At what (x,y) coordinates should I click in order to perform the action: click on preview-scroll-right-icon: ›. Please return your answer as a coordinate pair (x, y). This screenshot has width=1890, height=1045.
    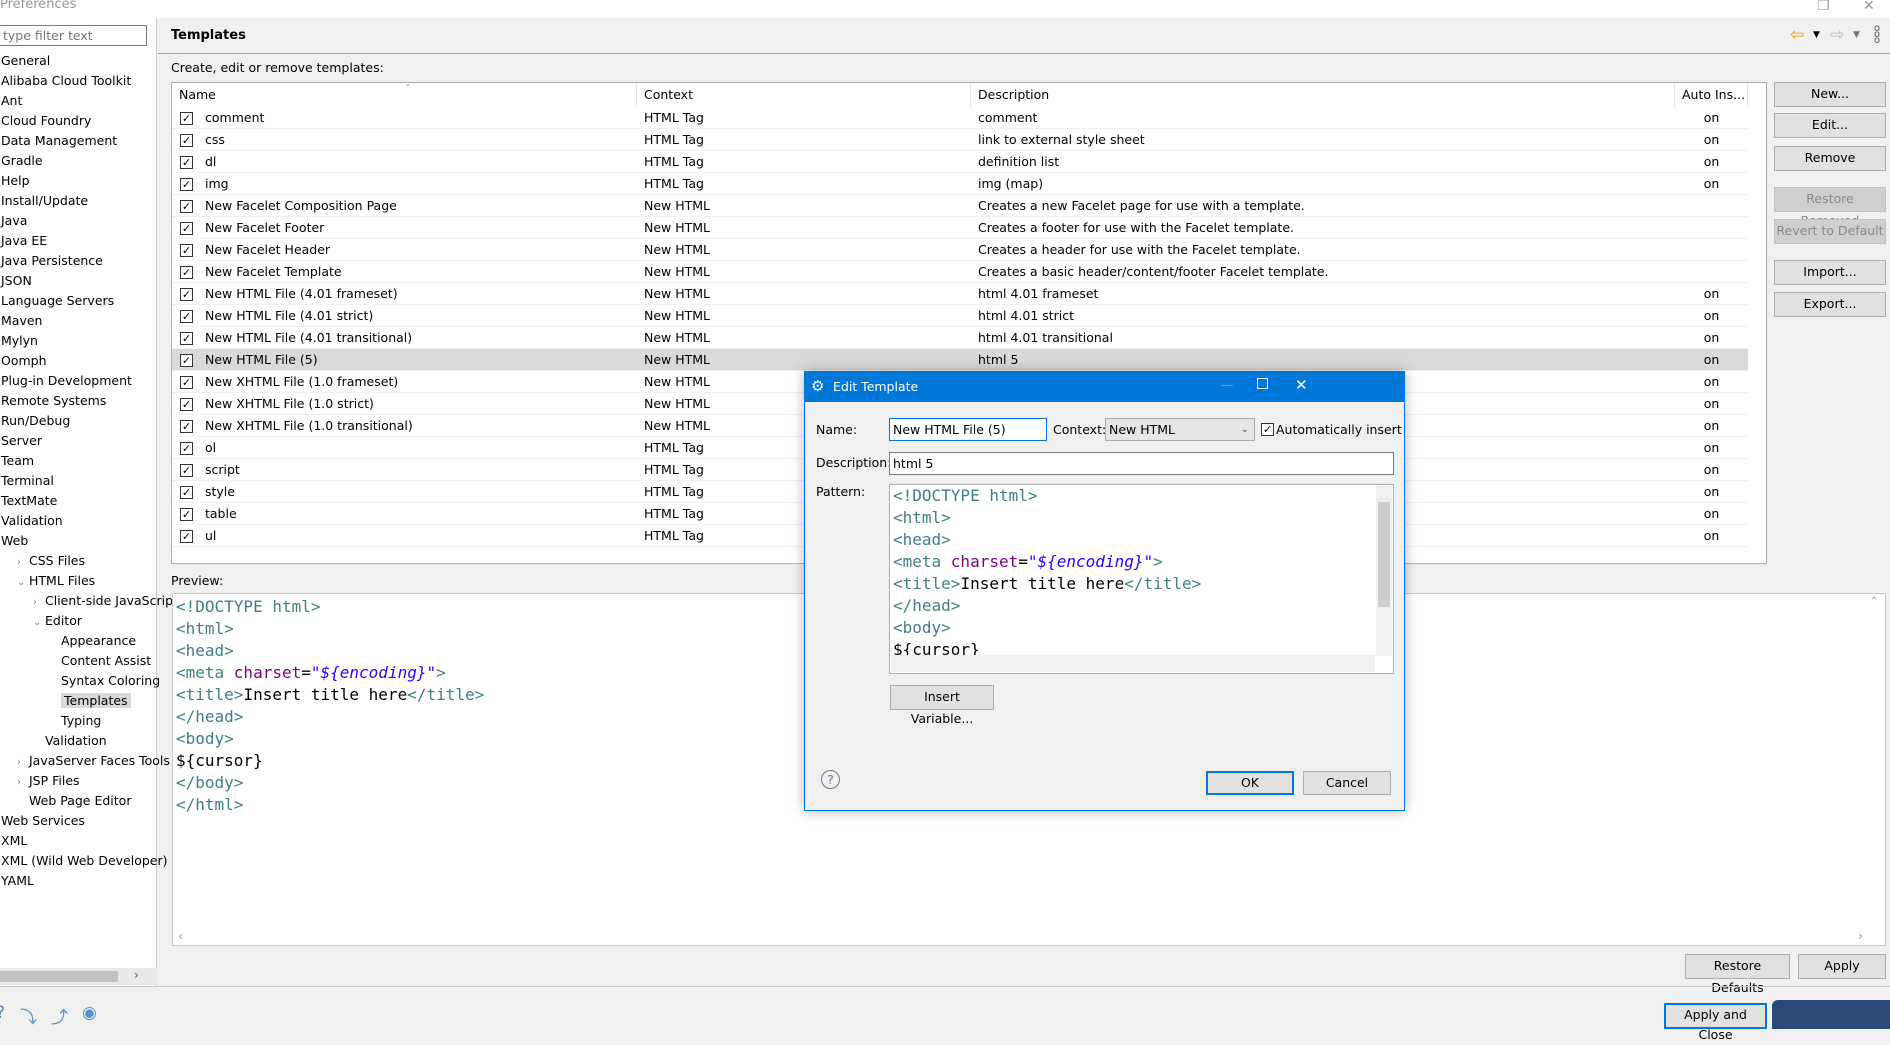
    Looking at the image, I should click on (1860, 935).